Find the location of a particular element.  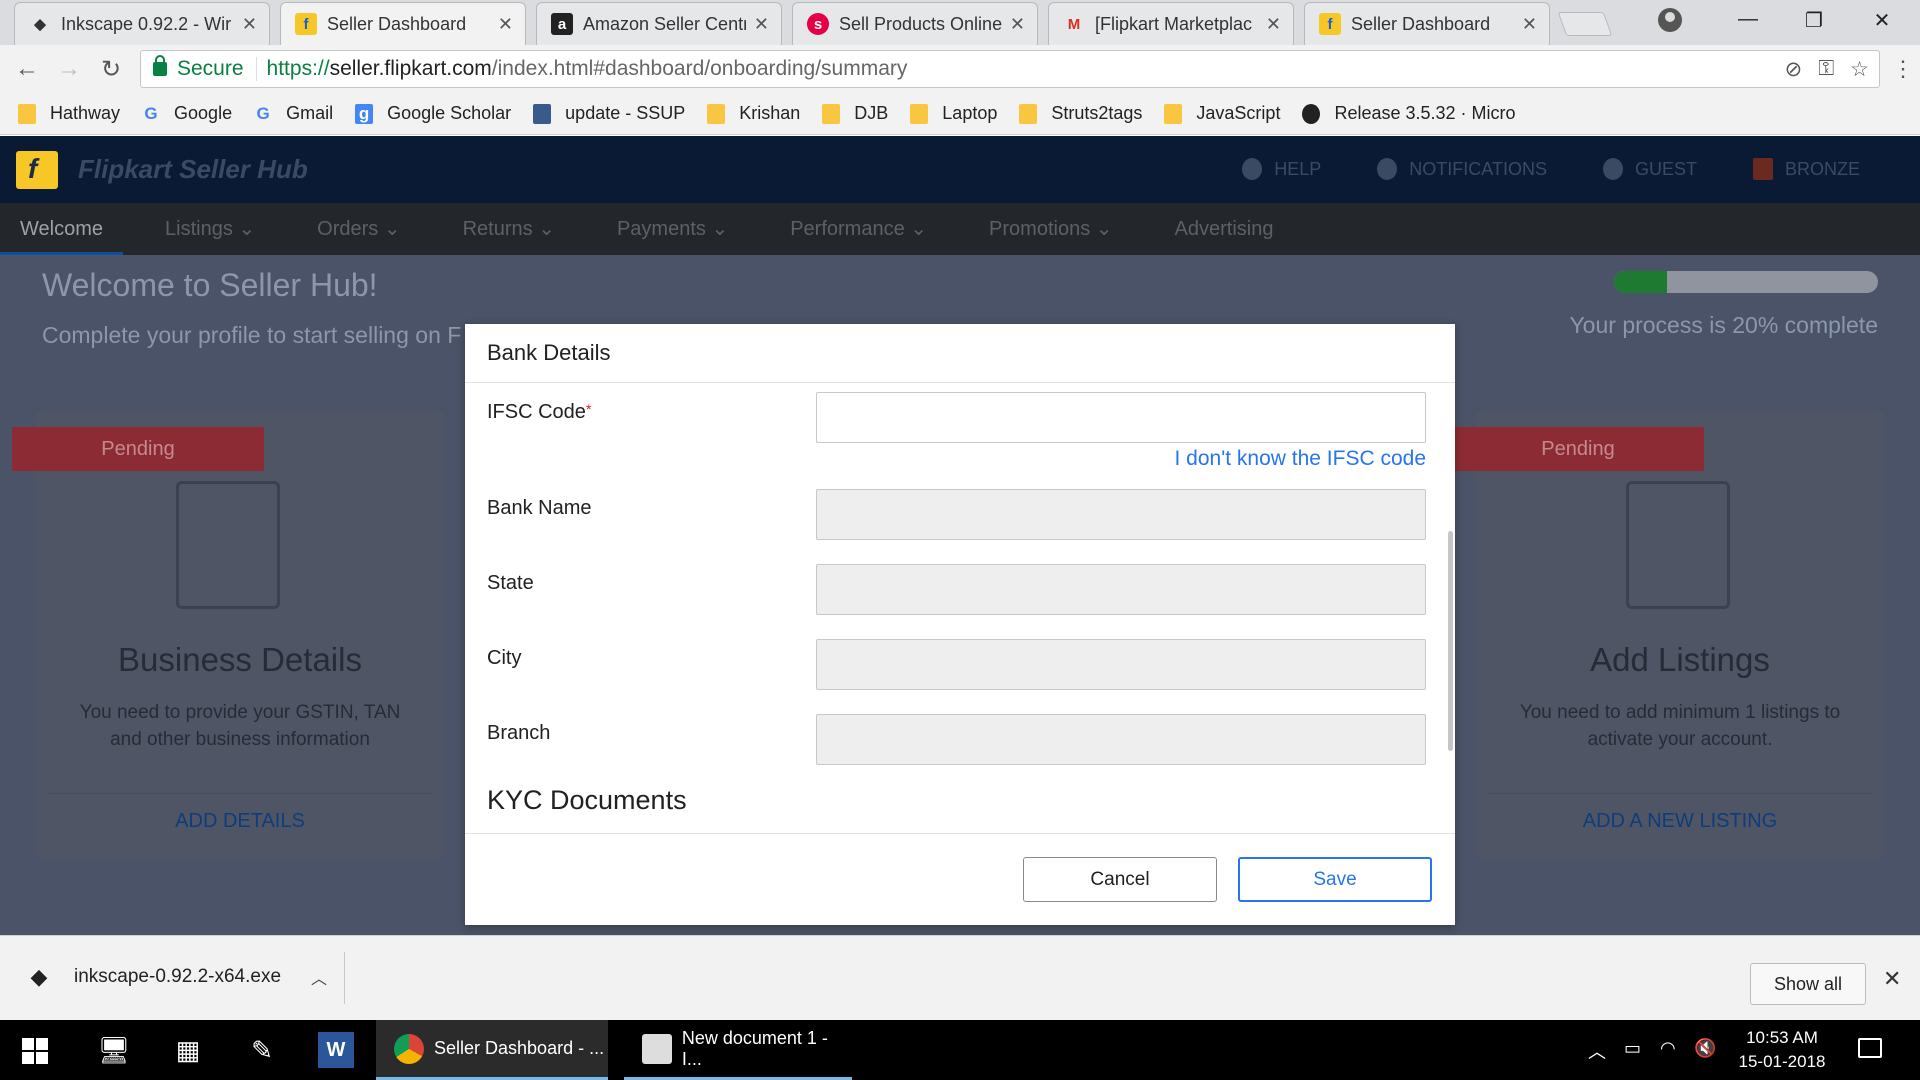

scholar-icon: g is located at coordinates (364, 113).